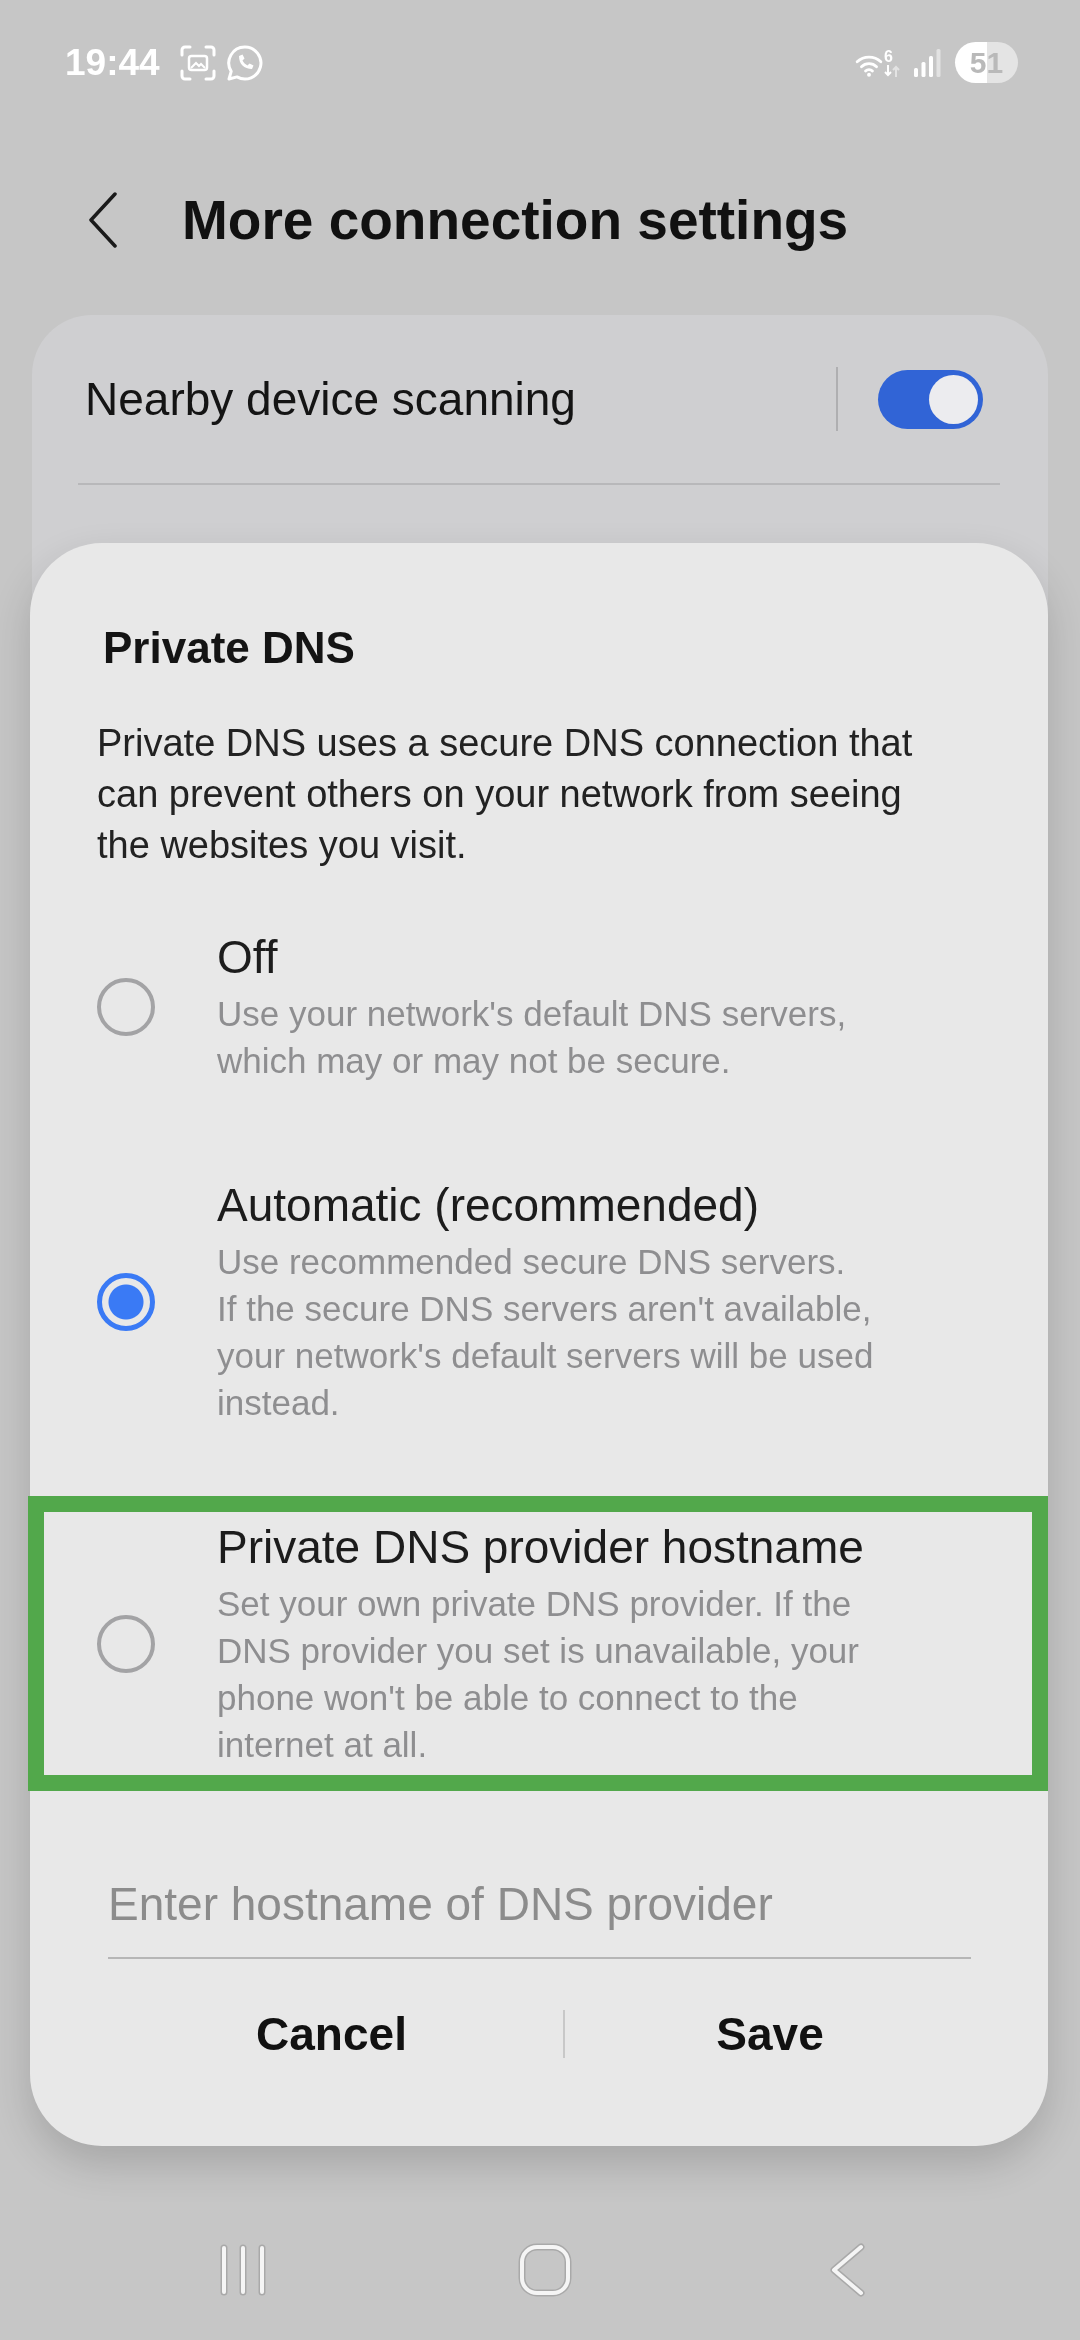 Image resolution: width=1080 pixels, height=2340 pixels. I want to click on dialog-title: Private DNS, so click(229, 648).